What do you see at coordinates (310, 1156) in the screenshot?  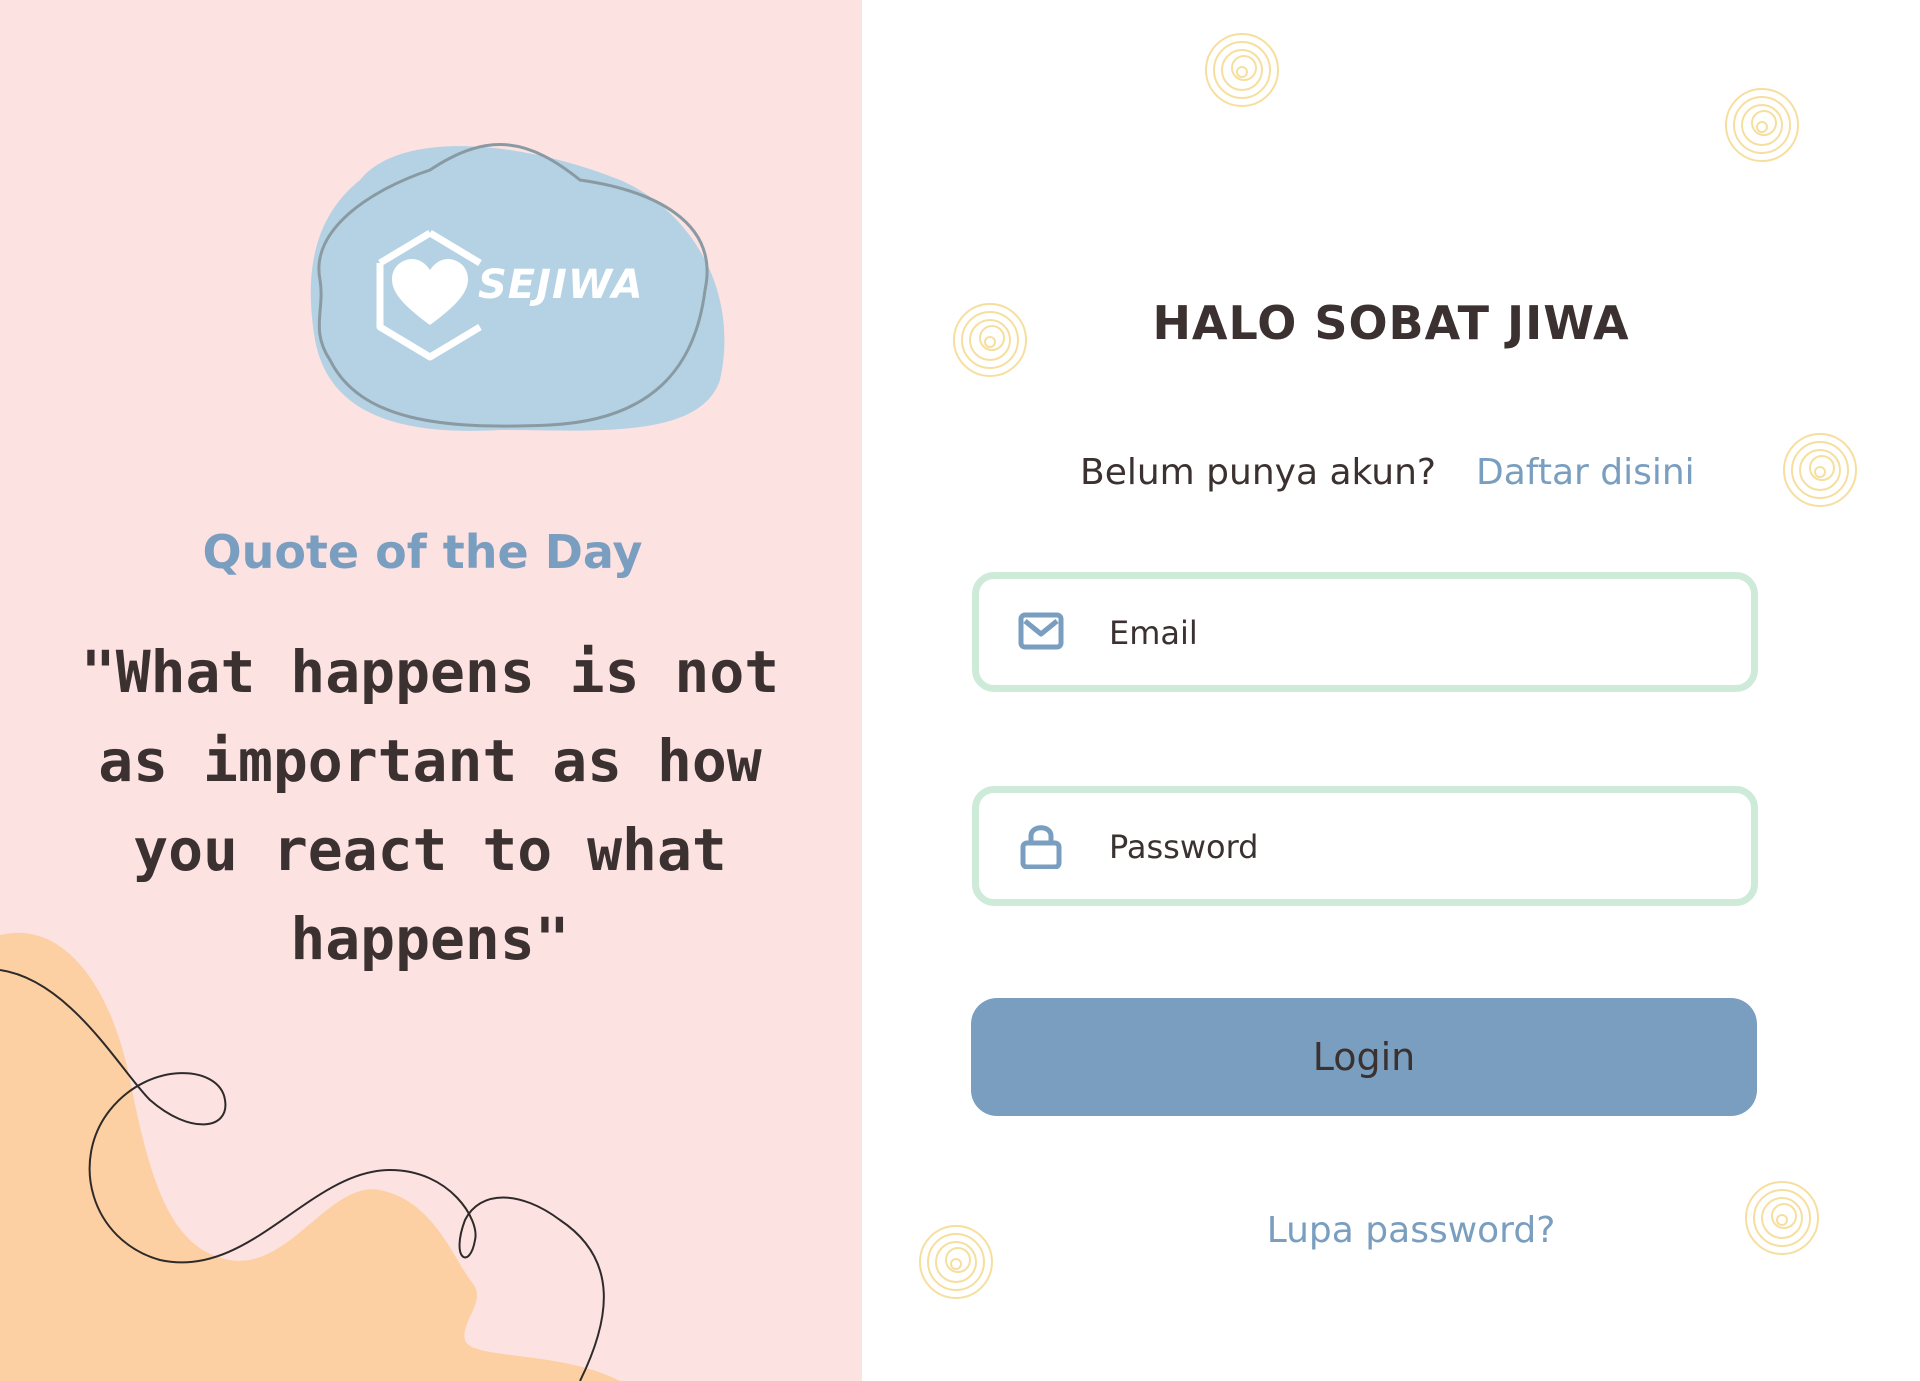 I see `decorative-wave` at bounding box center [310, 1156].